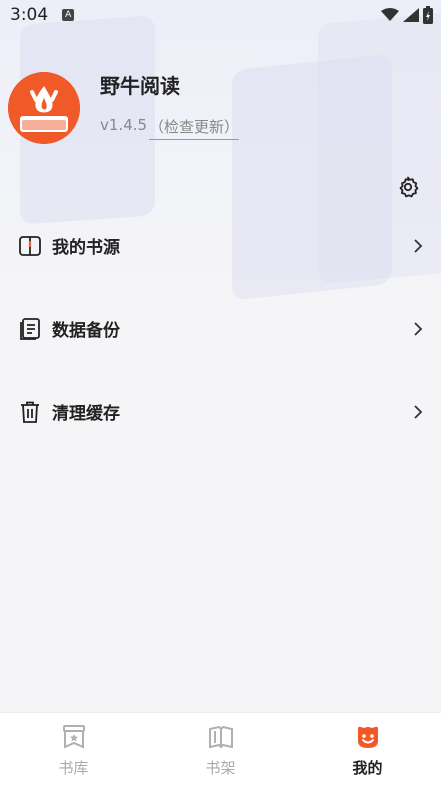  I want to click on wifi-icon, so click(390, 14).